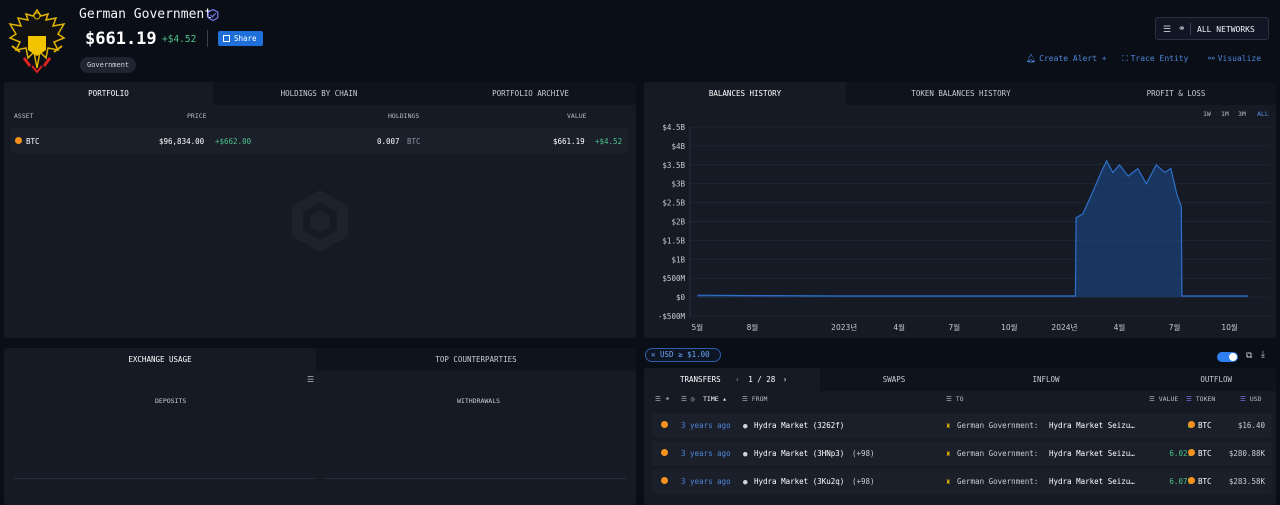 Image resolution: width=1280 pixels, height=505 pixels. I want to click on y-tick-label: $2.5B, so click(673, 203).